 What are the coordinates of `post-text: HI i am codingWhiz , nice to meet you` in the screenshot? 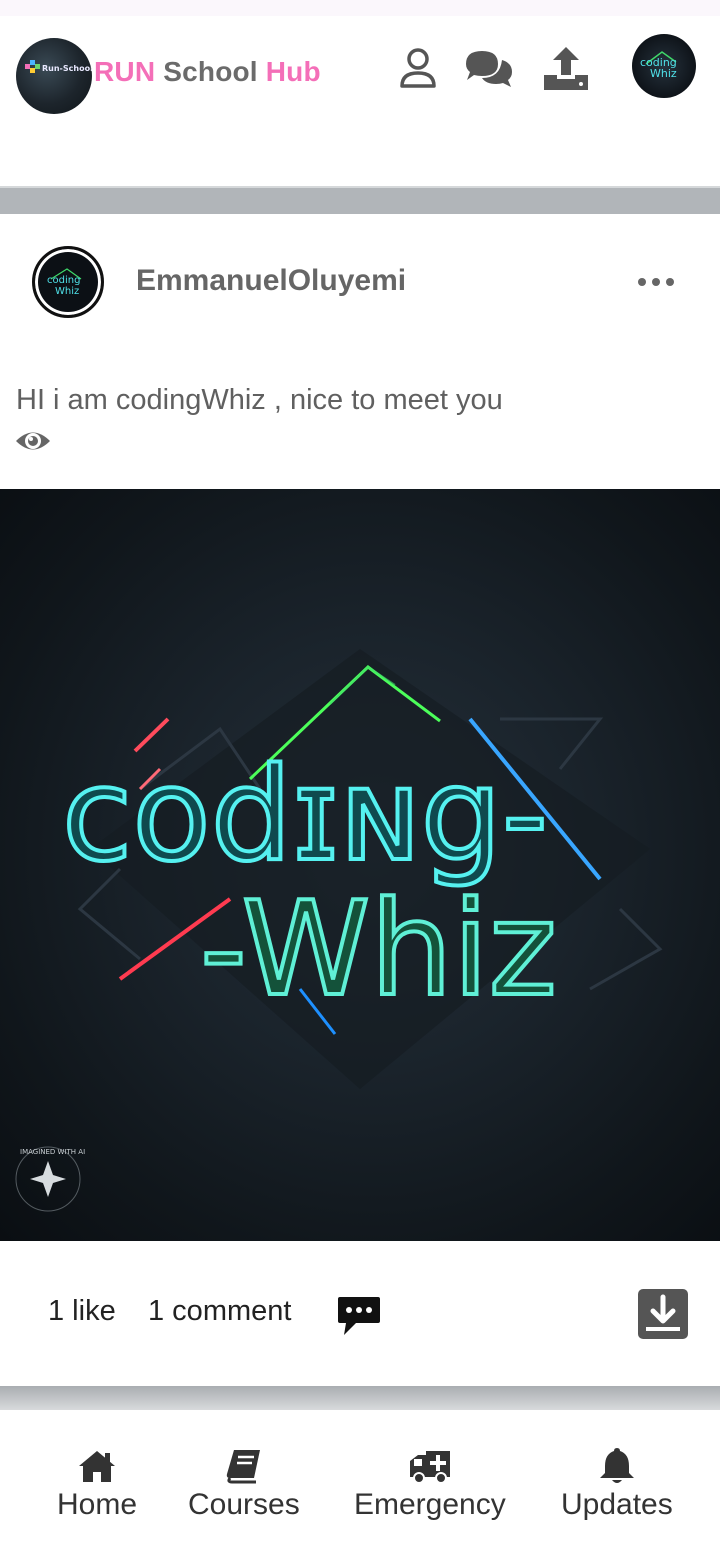 It's located at (259, 400).